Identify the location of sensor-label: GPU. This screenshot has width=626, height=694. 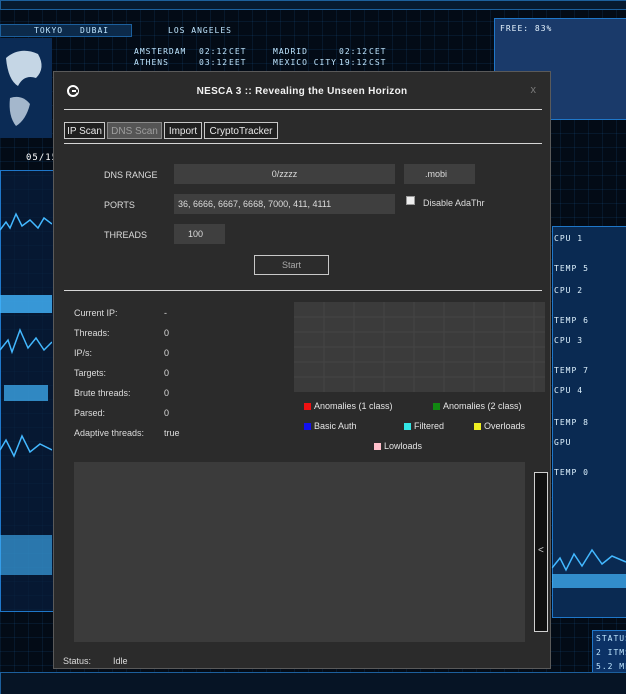
(563, 442).